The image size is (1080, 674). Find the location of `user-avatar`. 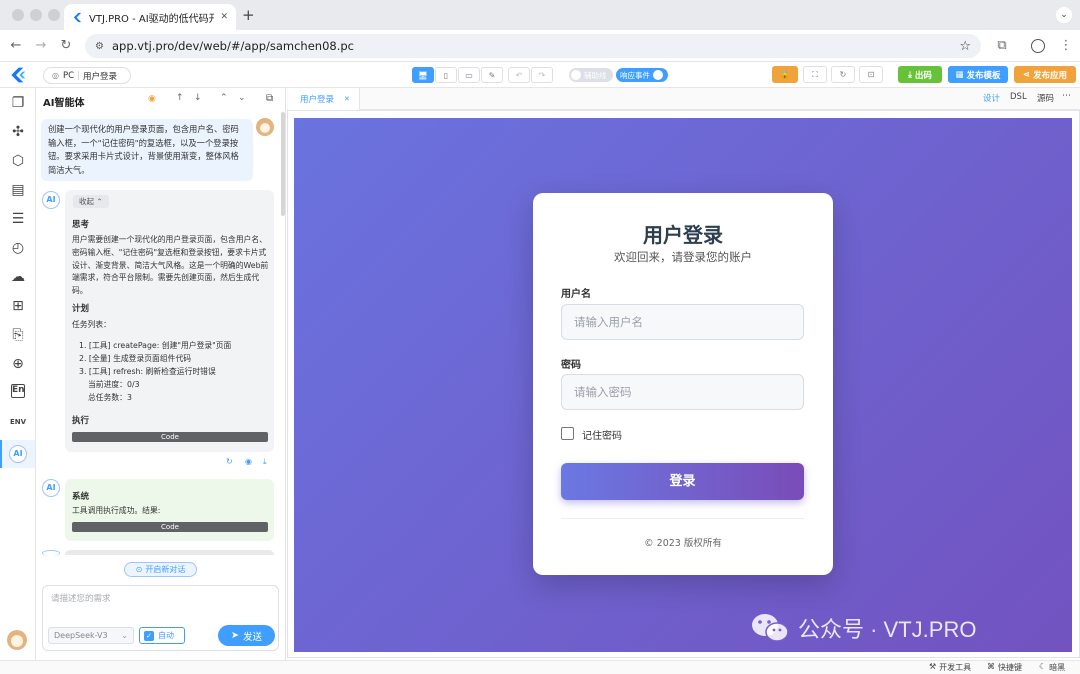

user-avatar is located at coordinates (17, 640).